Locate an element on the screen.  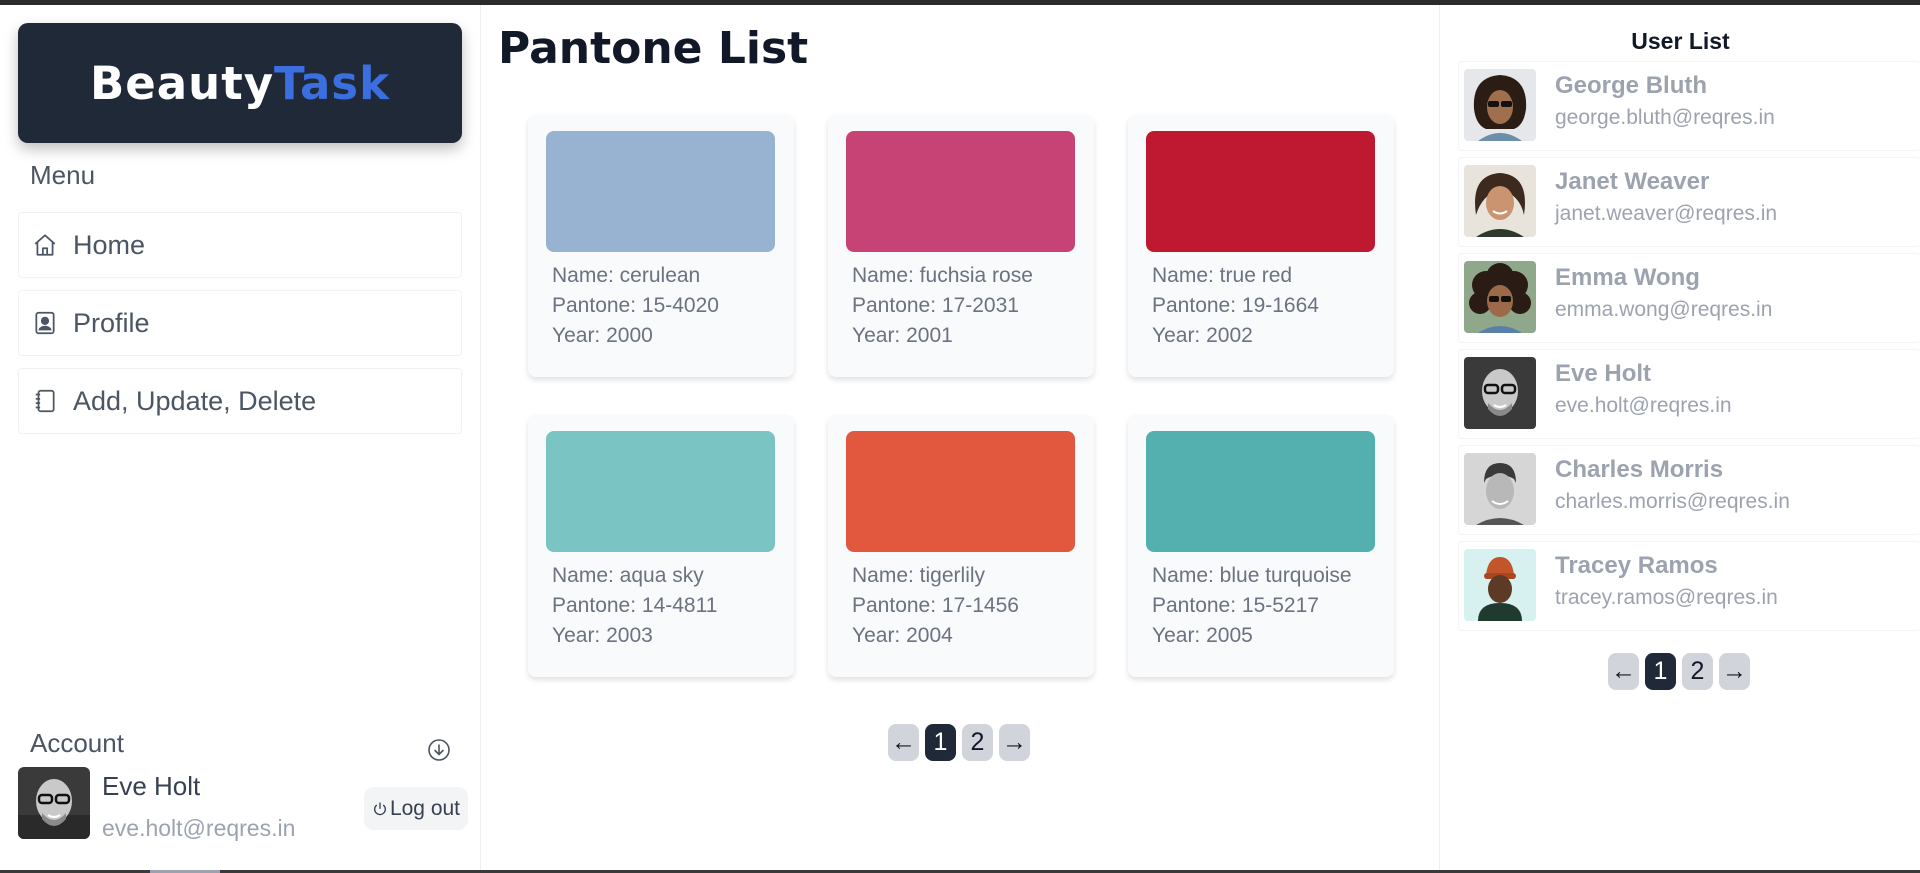
profile-badge-icon is located at coordinates (45, 323).